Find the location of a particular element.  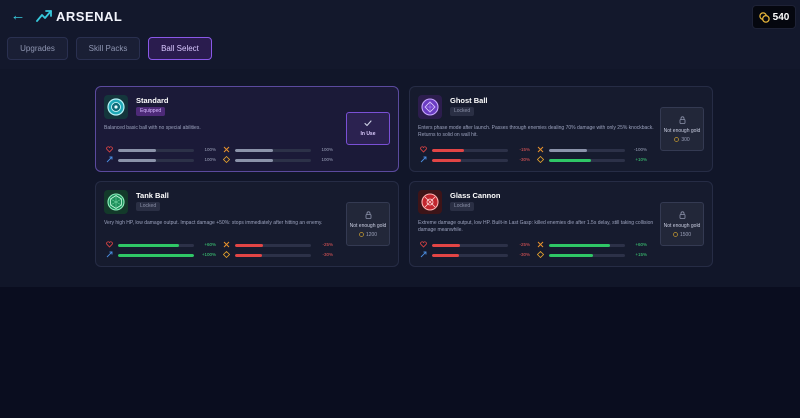

tab-skill-packs: Skill Packs is located at coordinates (108, 48).